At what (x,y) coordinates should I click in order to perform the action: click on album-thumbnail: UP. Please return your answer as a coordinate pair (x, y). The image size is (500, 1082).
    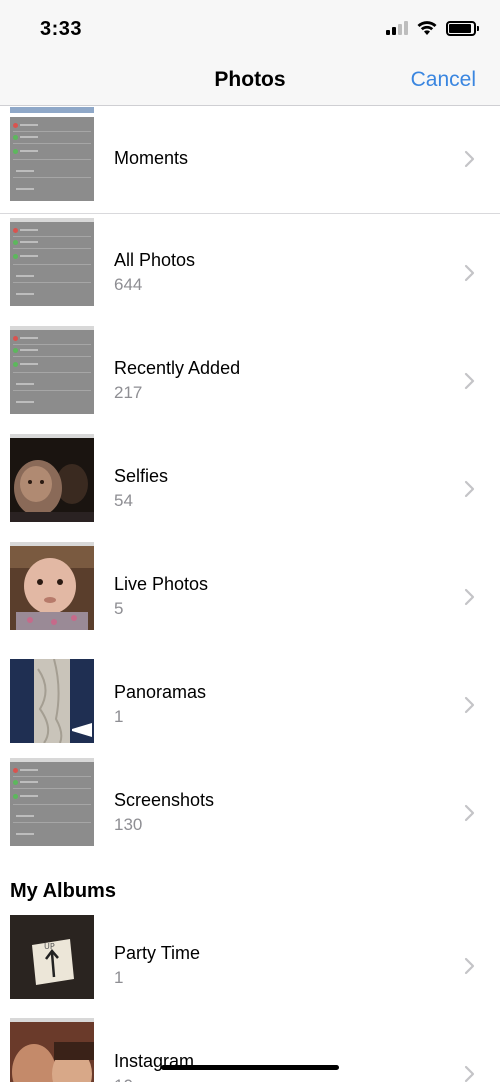
    Looking at the image, I should click on (52, 957).